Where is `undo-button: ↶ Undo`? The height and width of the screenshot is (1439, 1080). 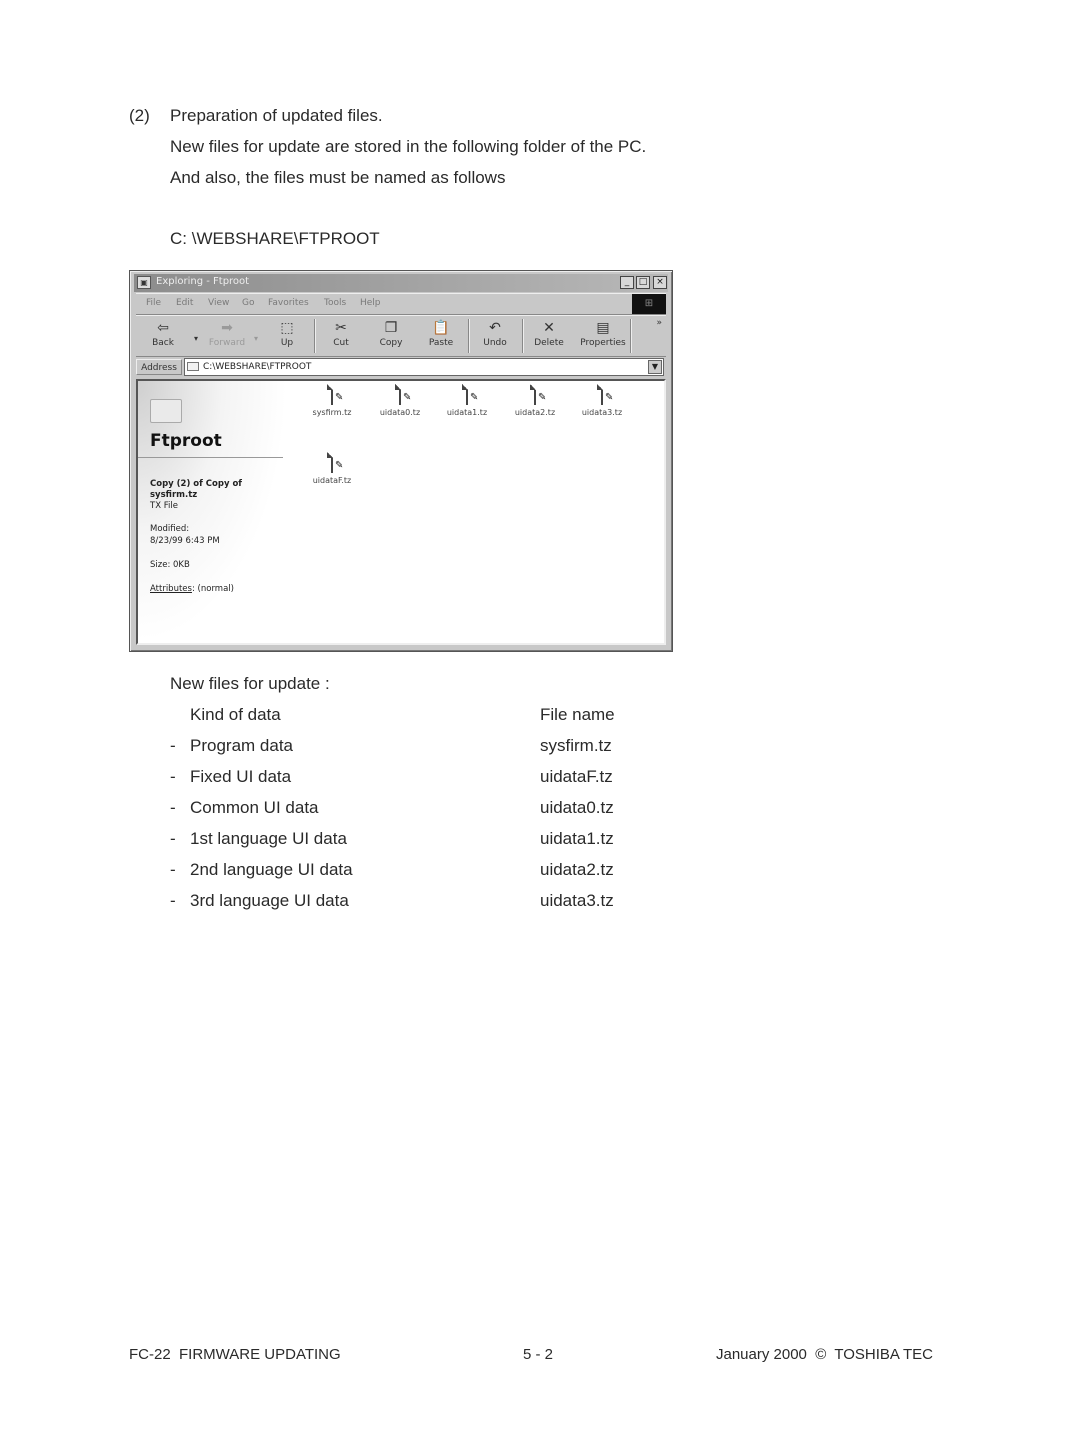
undo-button: ↶ Undo is located at coordinates (495, 336).